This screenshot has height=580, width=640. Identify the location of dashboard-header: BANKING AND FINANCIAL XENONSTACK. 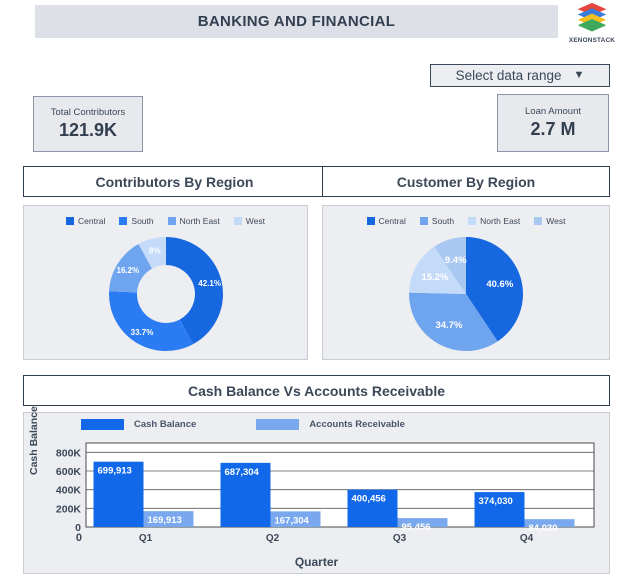
(320, 26).